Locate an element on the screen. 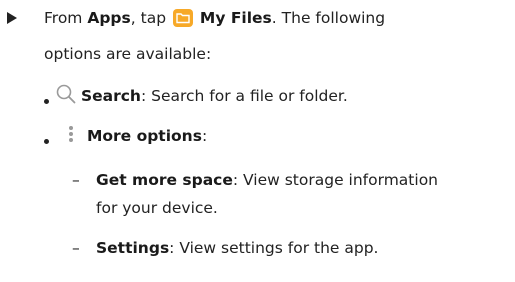  step-arrow-icon is located at coordinates (12, 18).